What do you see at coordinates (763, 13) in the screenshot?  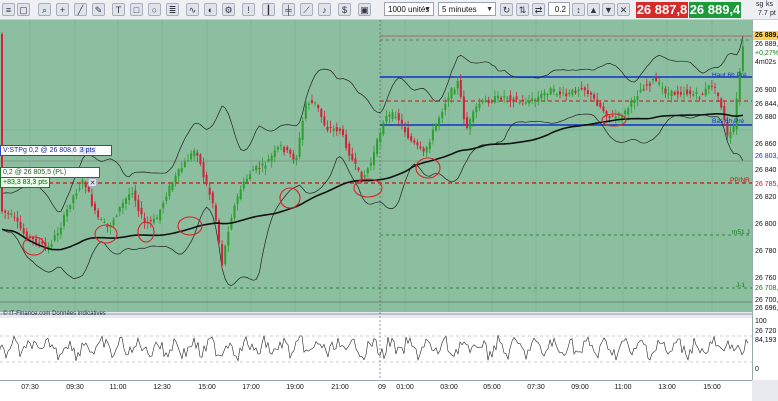 I see `spread-value: 7.7` at bounding box center [763, 13].